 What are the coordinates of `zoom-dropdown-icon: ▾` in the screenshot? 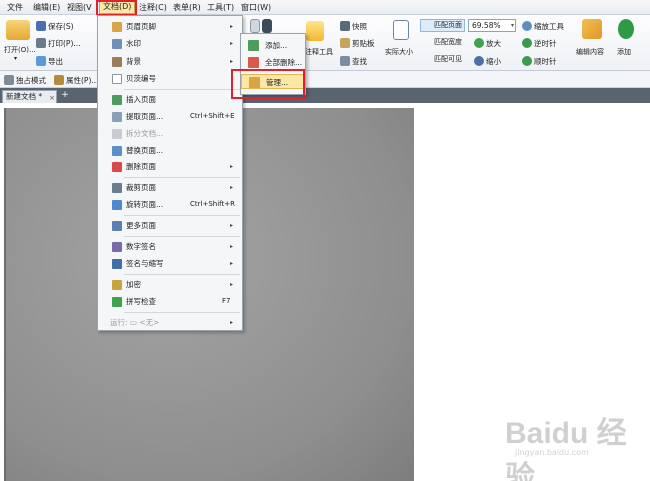 It's located at (512, 25).